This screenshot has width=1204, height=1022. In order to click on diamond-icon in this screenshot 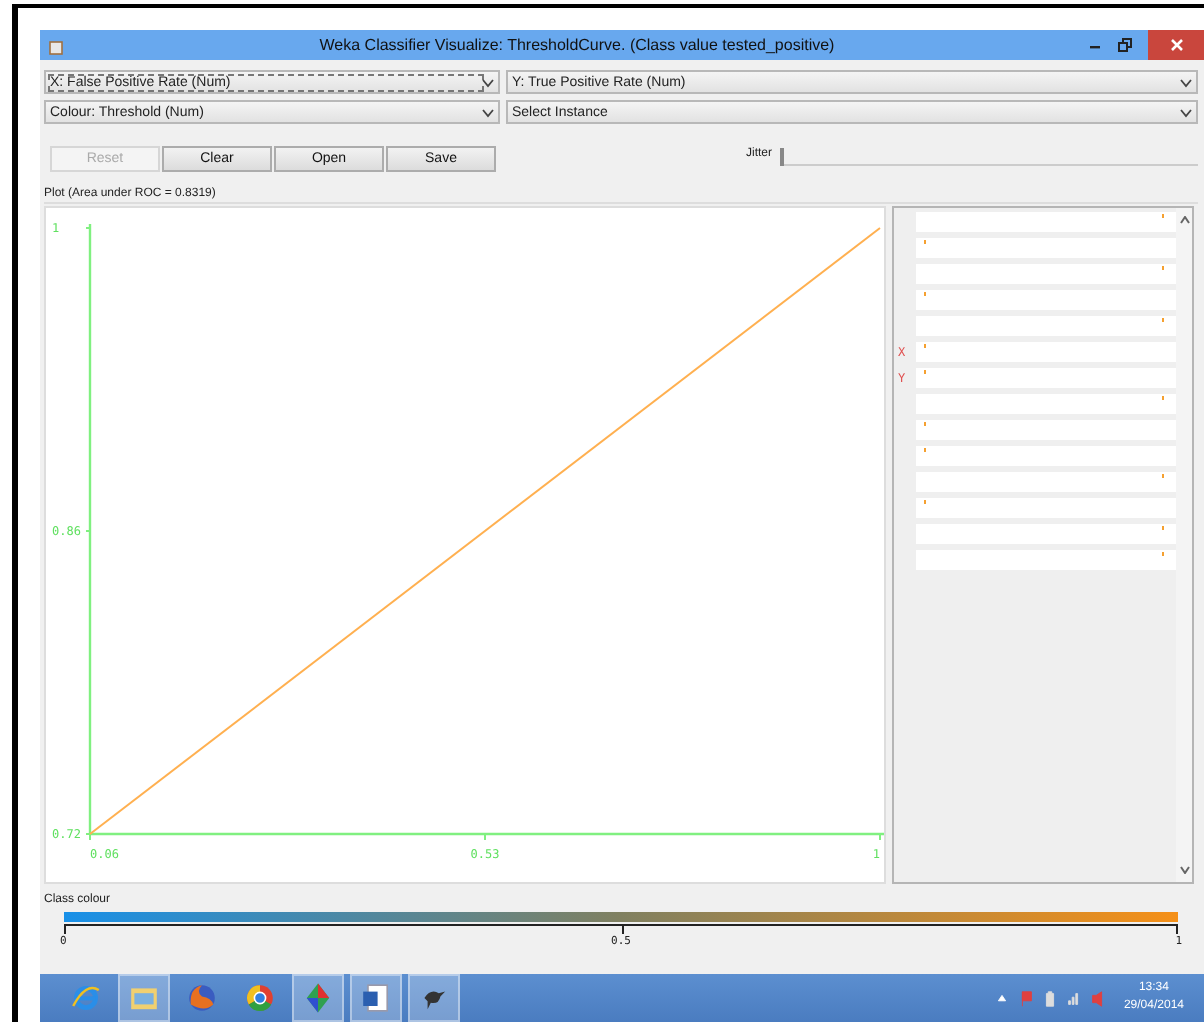, I will do `click(318, 998)`.